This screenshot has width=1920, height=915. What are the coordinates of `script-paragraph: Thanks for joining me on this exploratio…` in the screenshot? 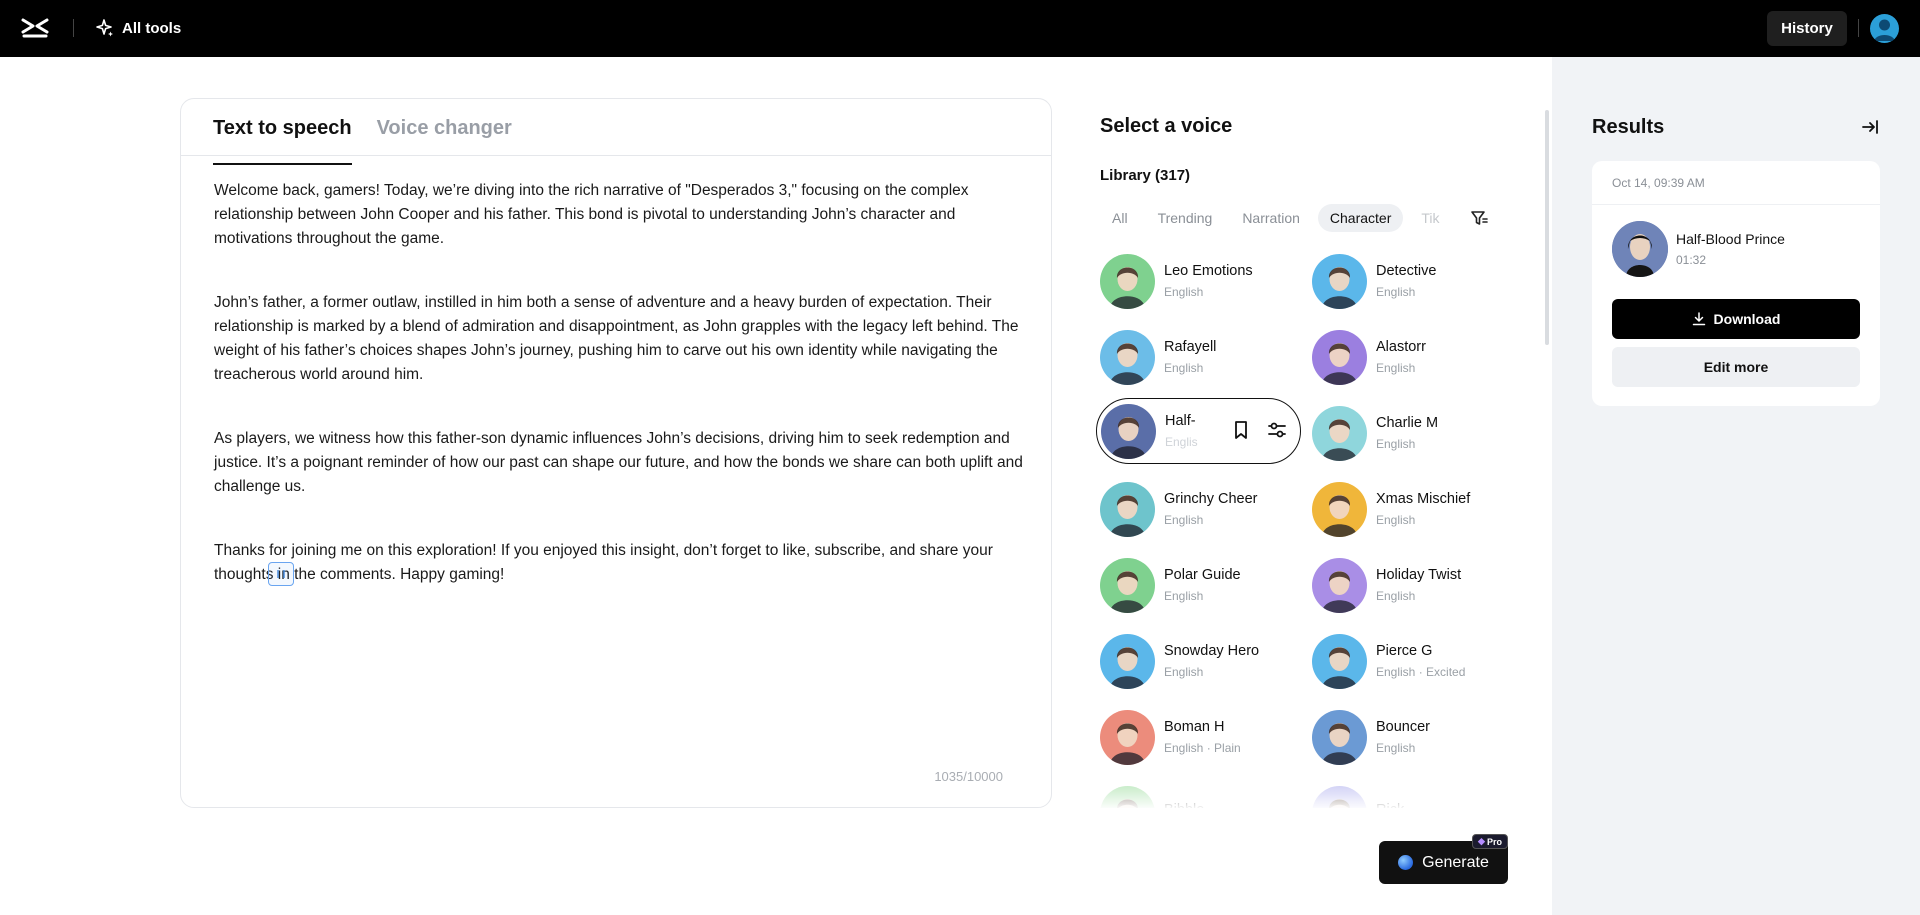 It's located at (603, 562).